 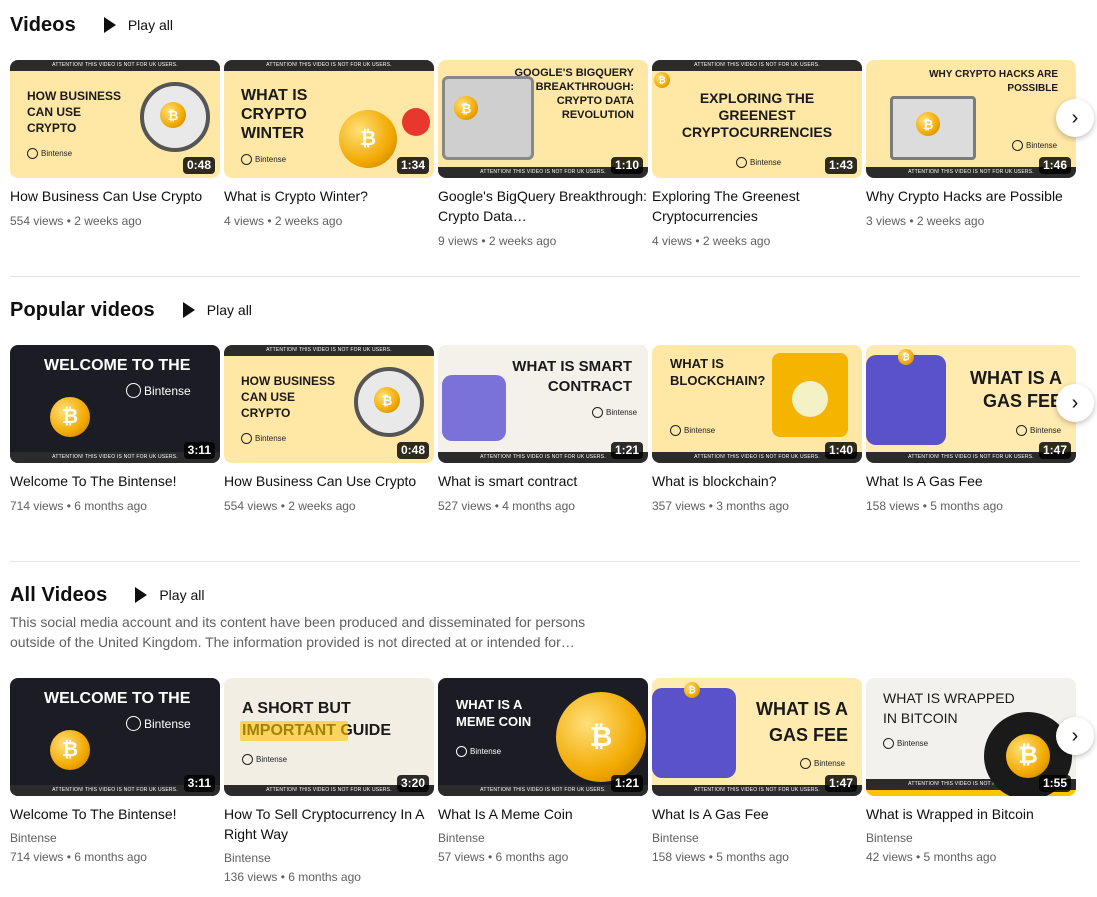 I want to click on video-title: What is Wrapped in Bitcoin, so click(x=971, y=814).